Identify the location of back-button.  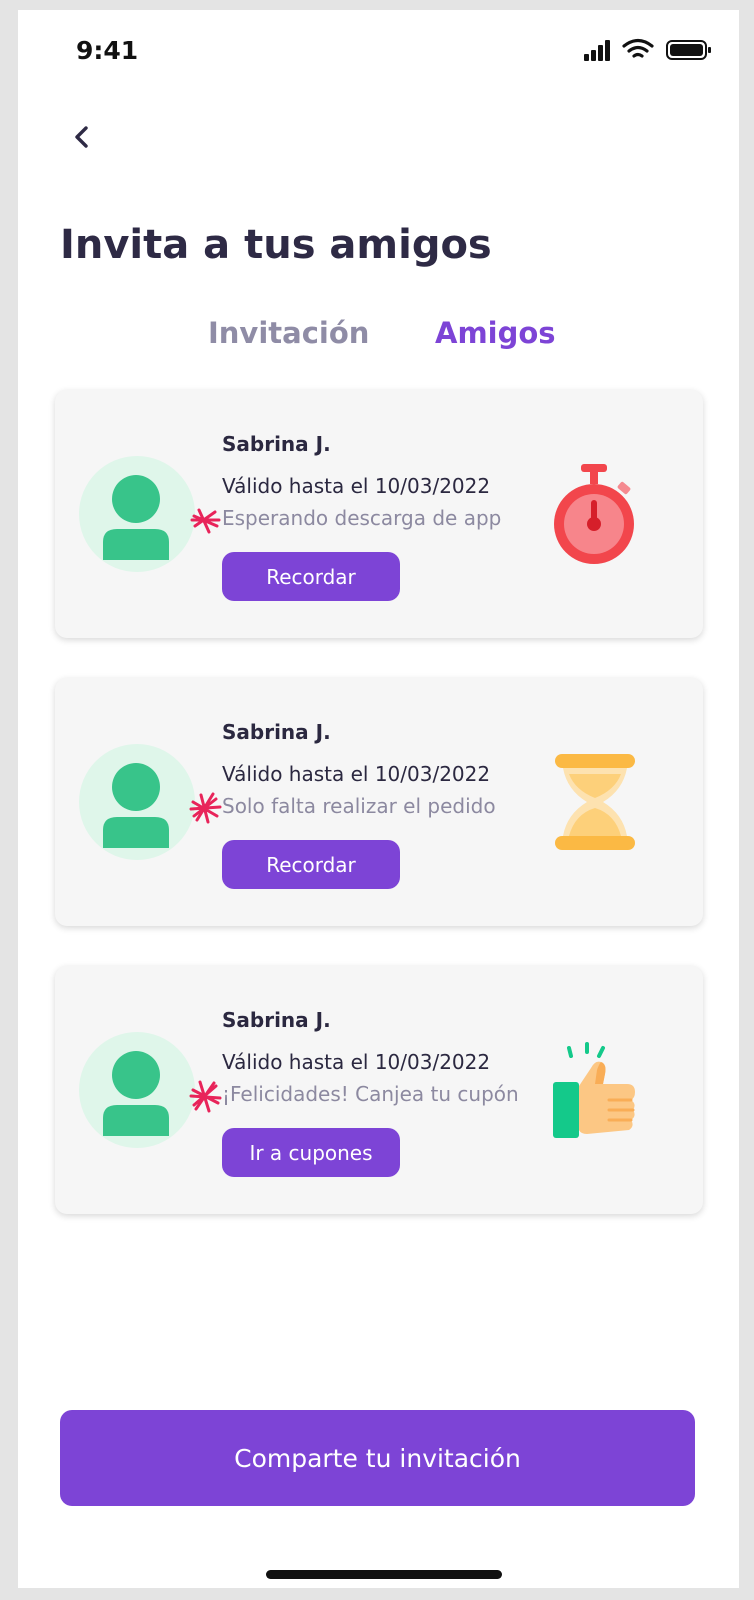
(84, 138).